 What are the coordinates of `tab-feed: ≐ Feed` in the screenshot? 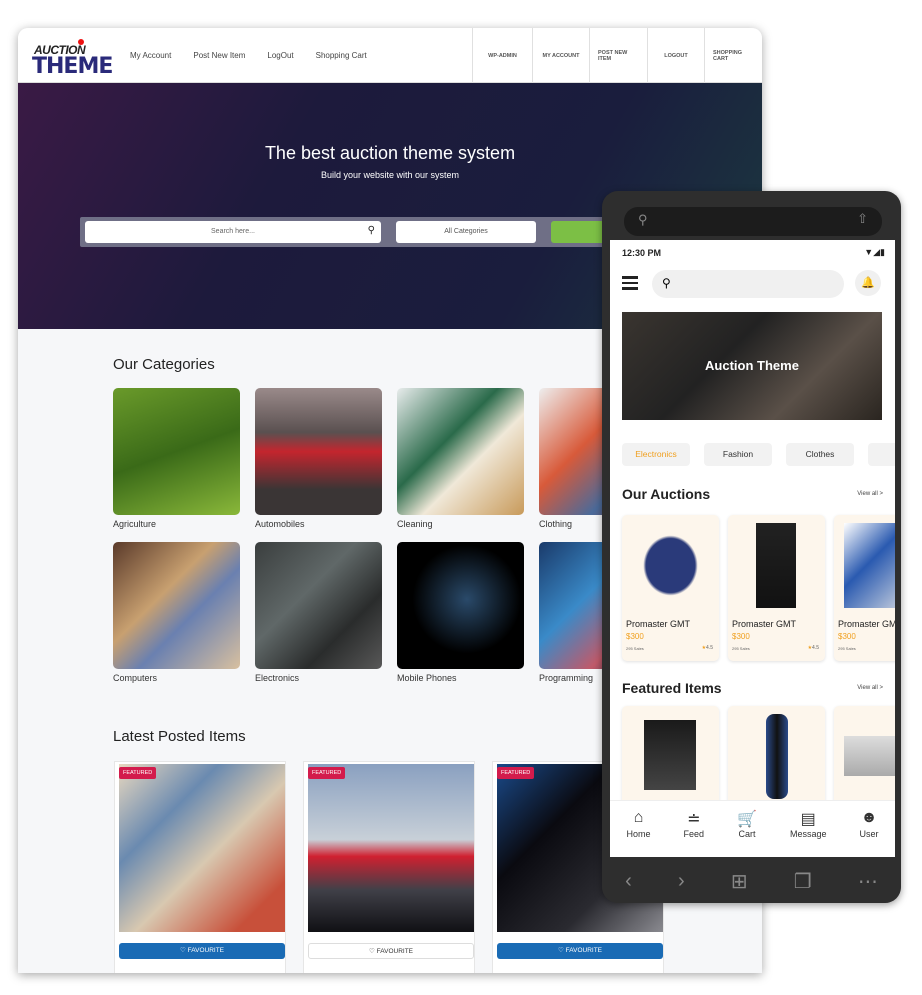 It's located at (694, 829).